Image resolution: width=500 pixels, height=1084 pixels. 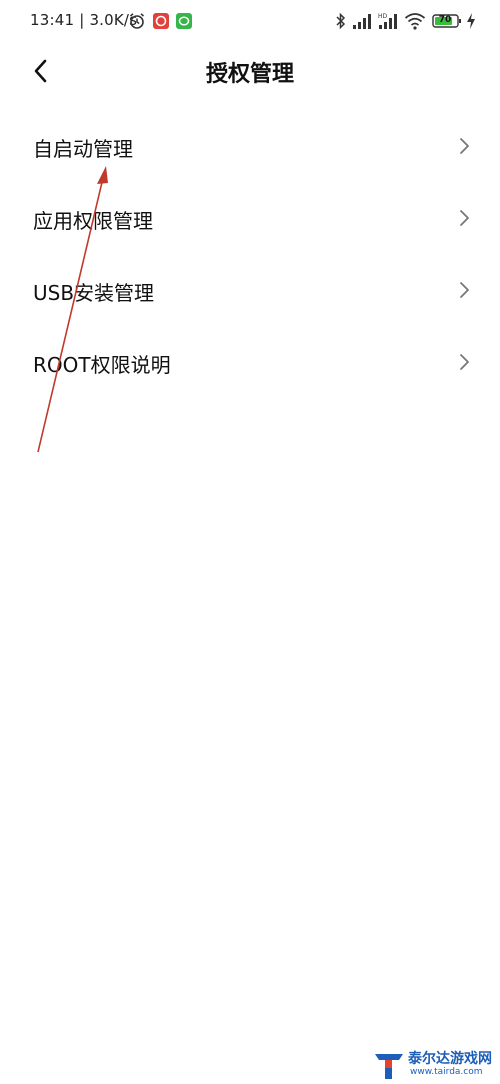 What do you see at coordinates (471, 21) in the screenshot?
I see `charging-icon` at bounding box center [471, 21].